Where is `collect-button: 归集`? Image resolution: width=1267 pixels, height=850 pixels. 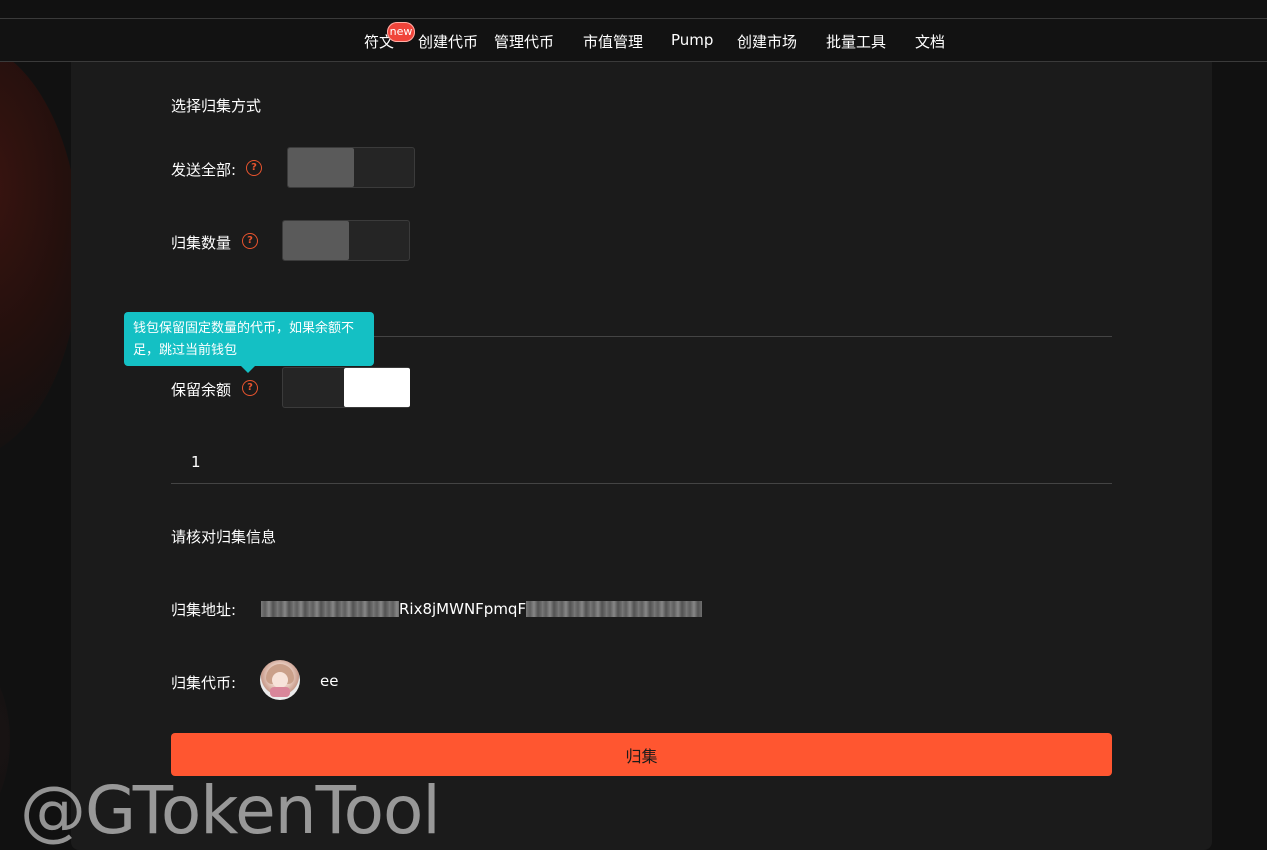
collect-button: 归集 is located at coordinates (641, 754).